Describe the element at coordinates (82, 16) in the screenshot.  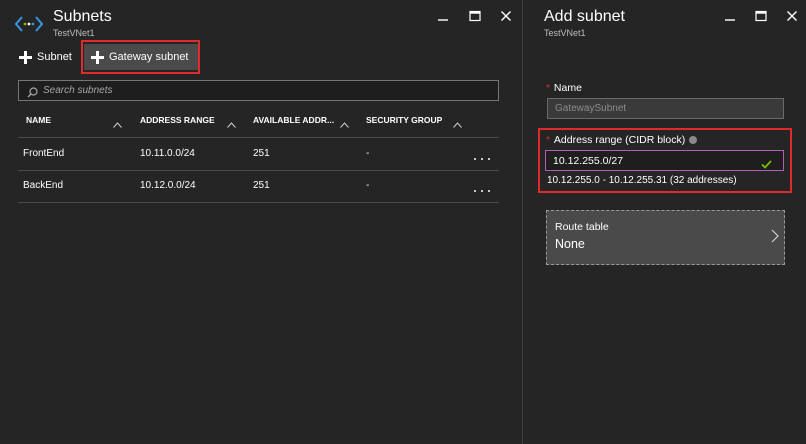
I see `subnets-blade-title: Subnets` at that location.